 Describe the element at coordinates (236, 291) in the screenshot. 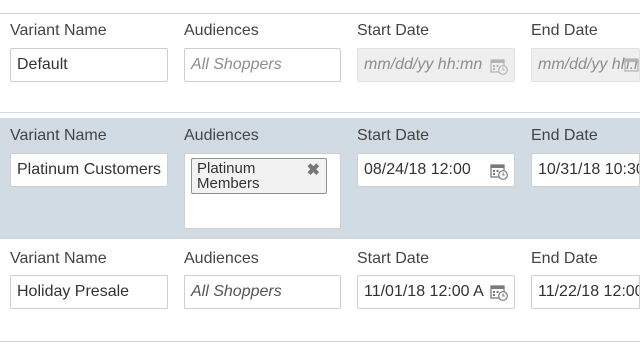

I see `audiences-value: All Shoppers` at that location.